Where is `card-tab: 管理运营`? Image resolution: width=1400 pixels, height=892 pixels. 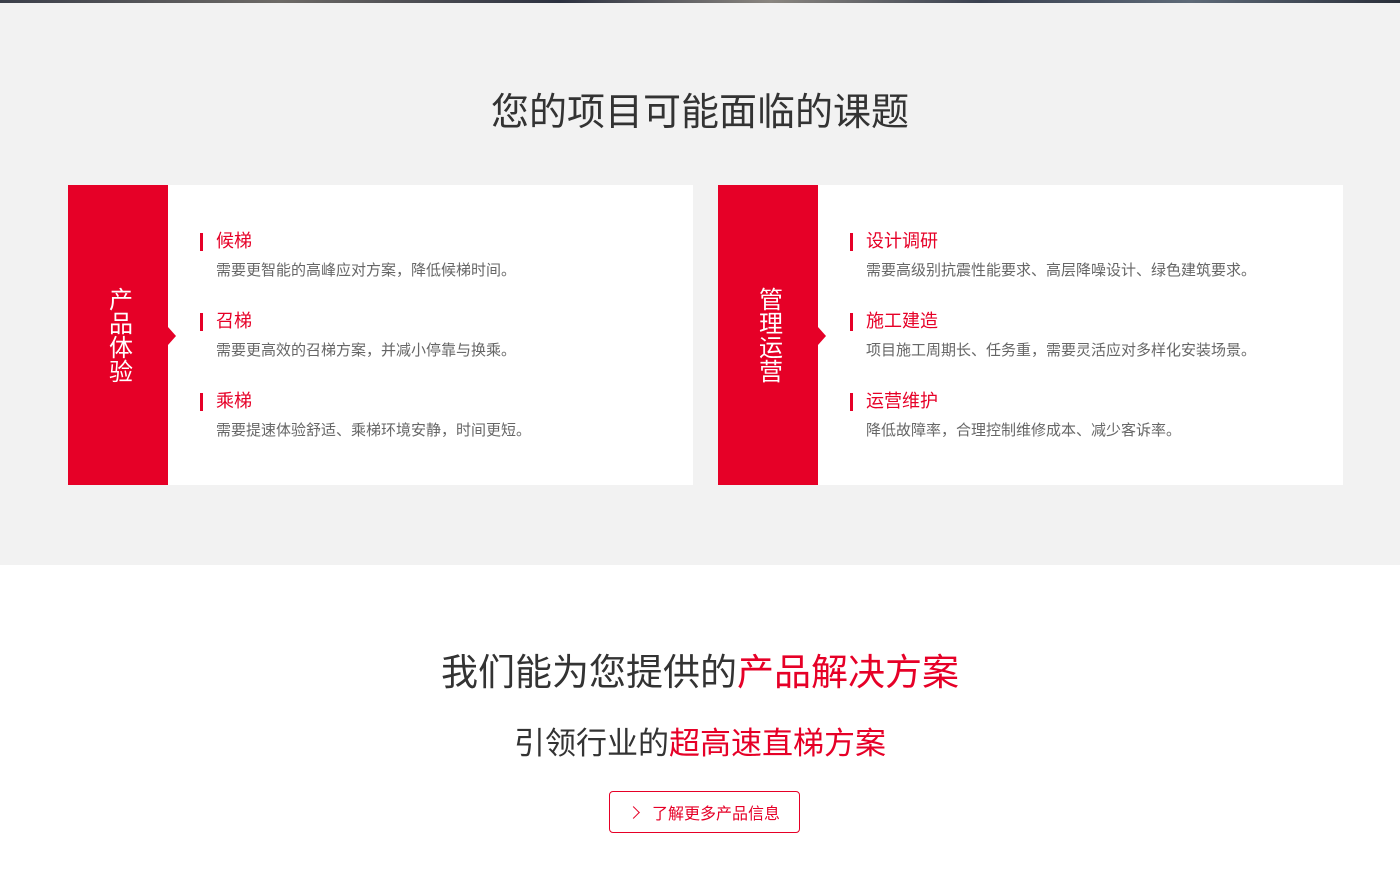 card-tab: 管理运营 is located at coordinates (772, 335).